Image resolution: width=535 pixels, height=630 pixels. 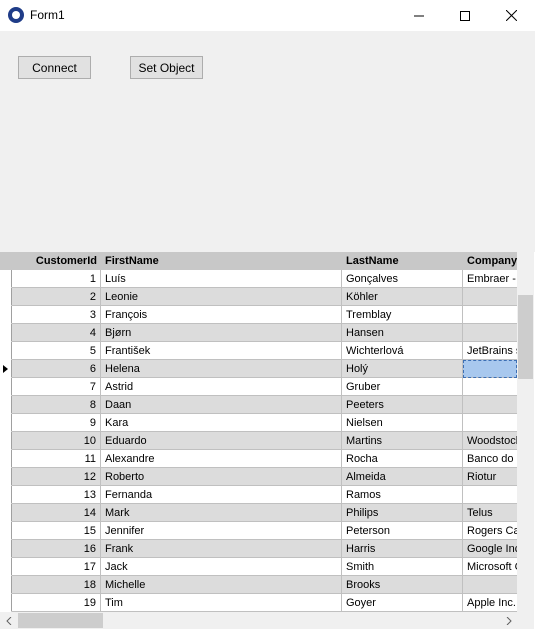 I want to click on cell-lastname: Peeters, so click(x=402, y=405).